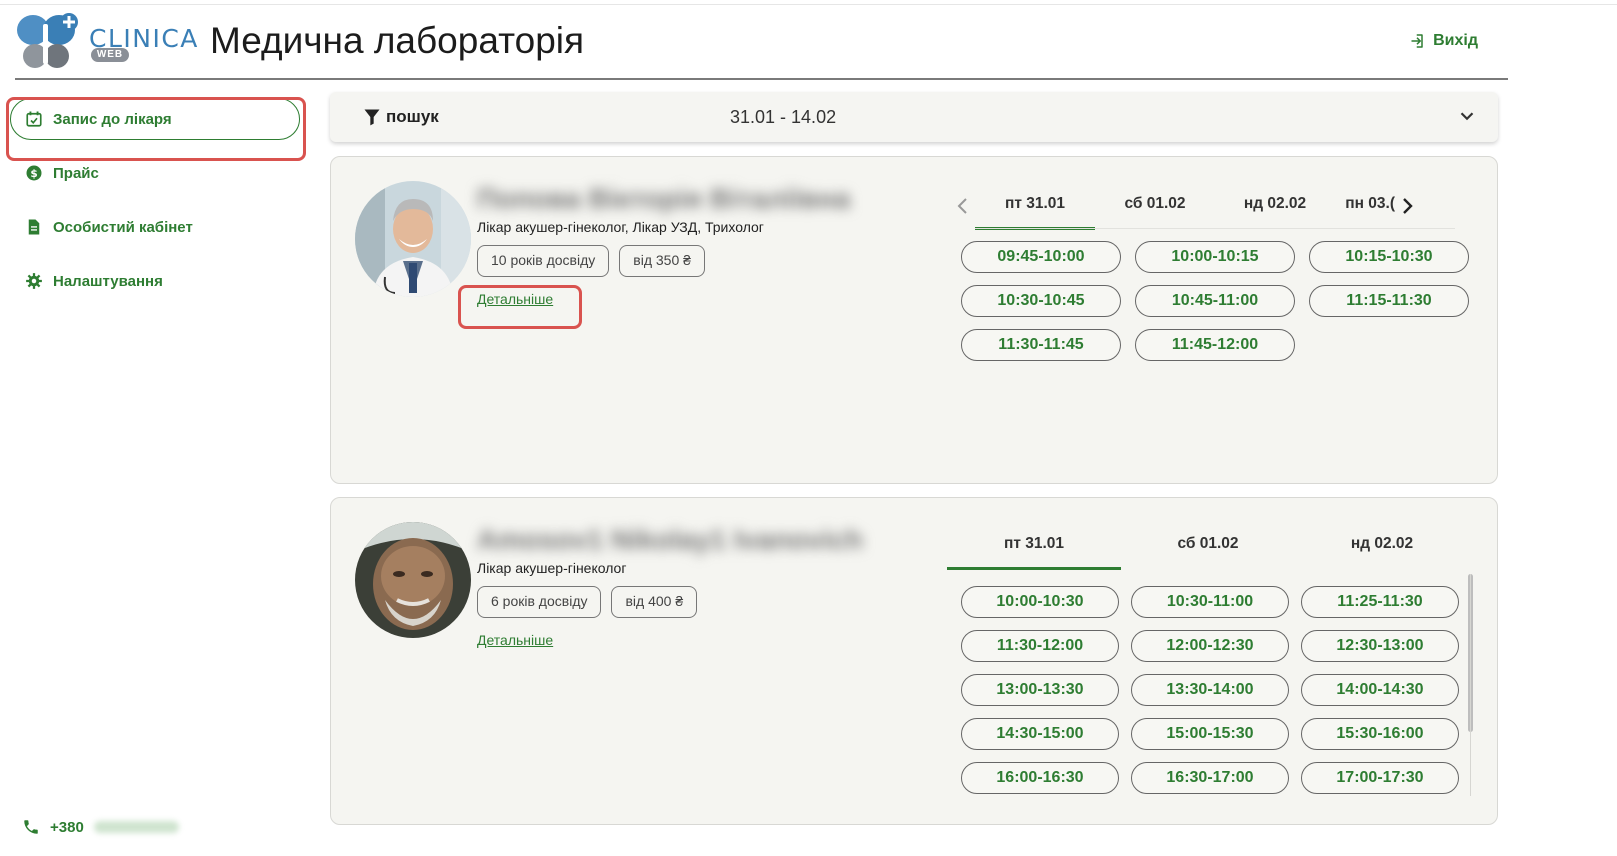 The height and width of the screenshot is (856, 1617). I want to click on tabs-divider, so click(1215, 228).